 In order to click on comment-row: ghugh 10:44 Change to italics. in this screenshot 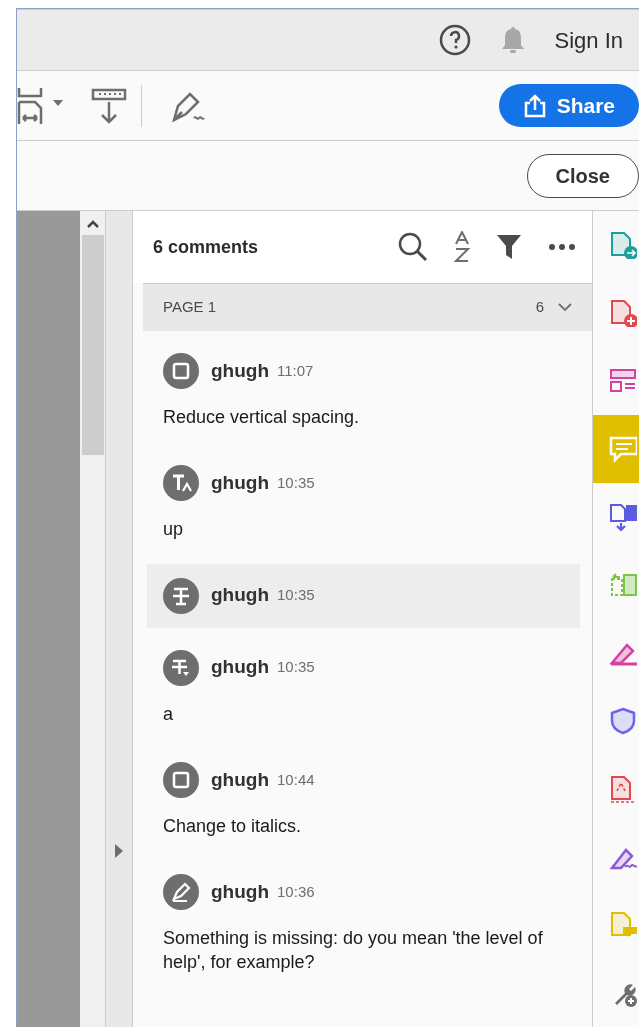, I will do `click(363, 800)`.